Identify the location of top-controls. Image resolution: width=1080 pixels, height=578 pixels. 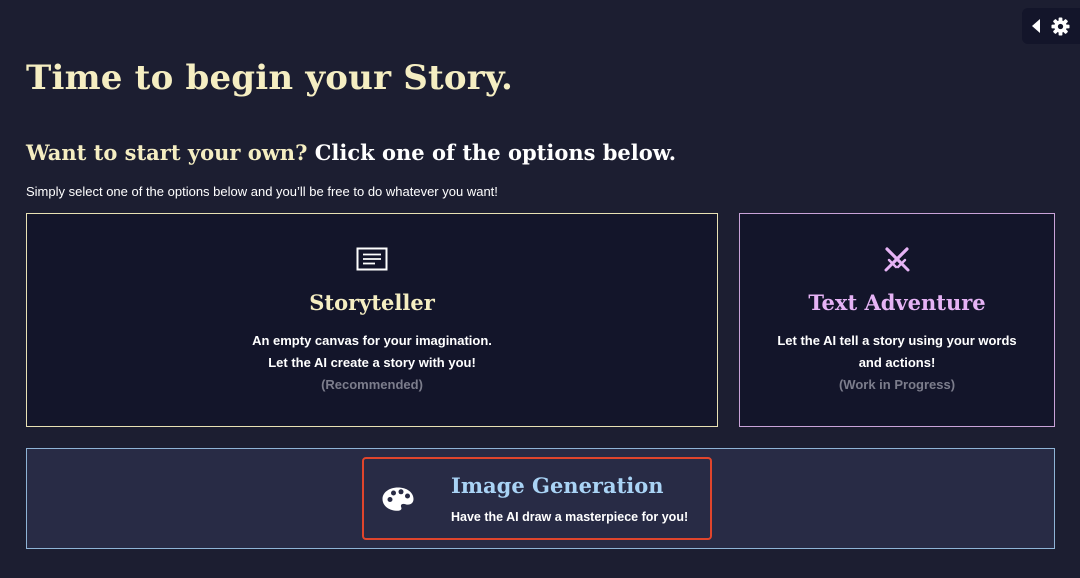
(1051, 26).